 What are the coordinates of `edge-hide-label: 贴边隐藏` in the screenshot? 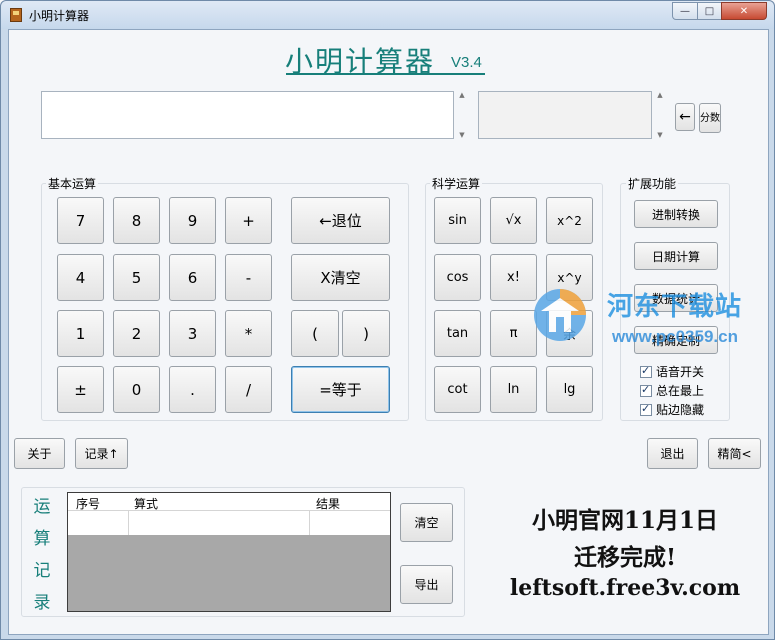 It's located at (680, 410).